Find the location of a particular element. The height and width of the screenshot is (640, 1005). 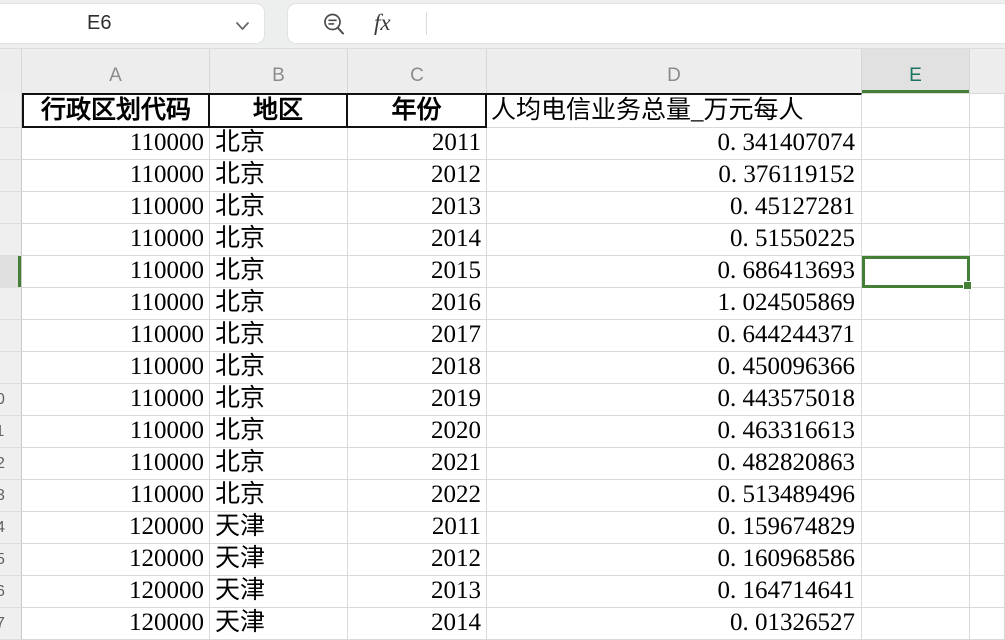

cell-E7 is located at coordinates (916, 304).